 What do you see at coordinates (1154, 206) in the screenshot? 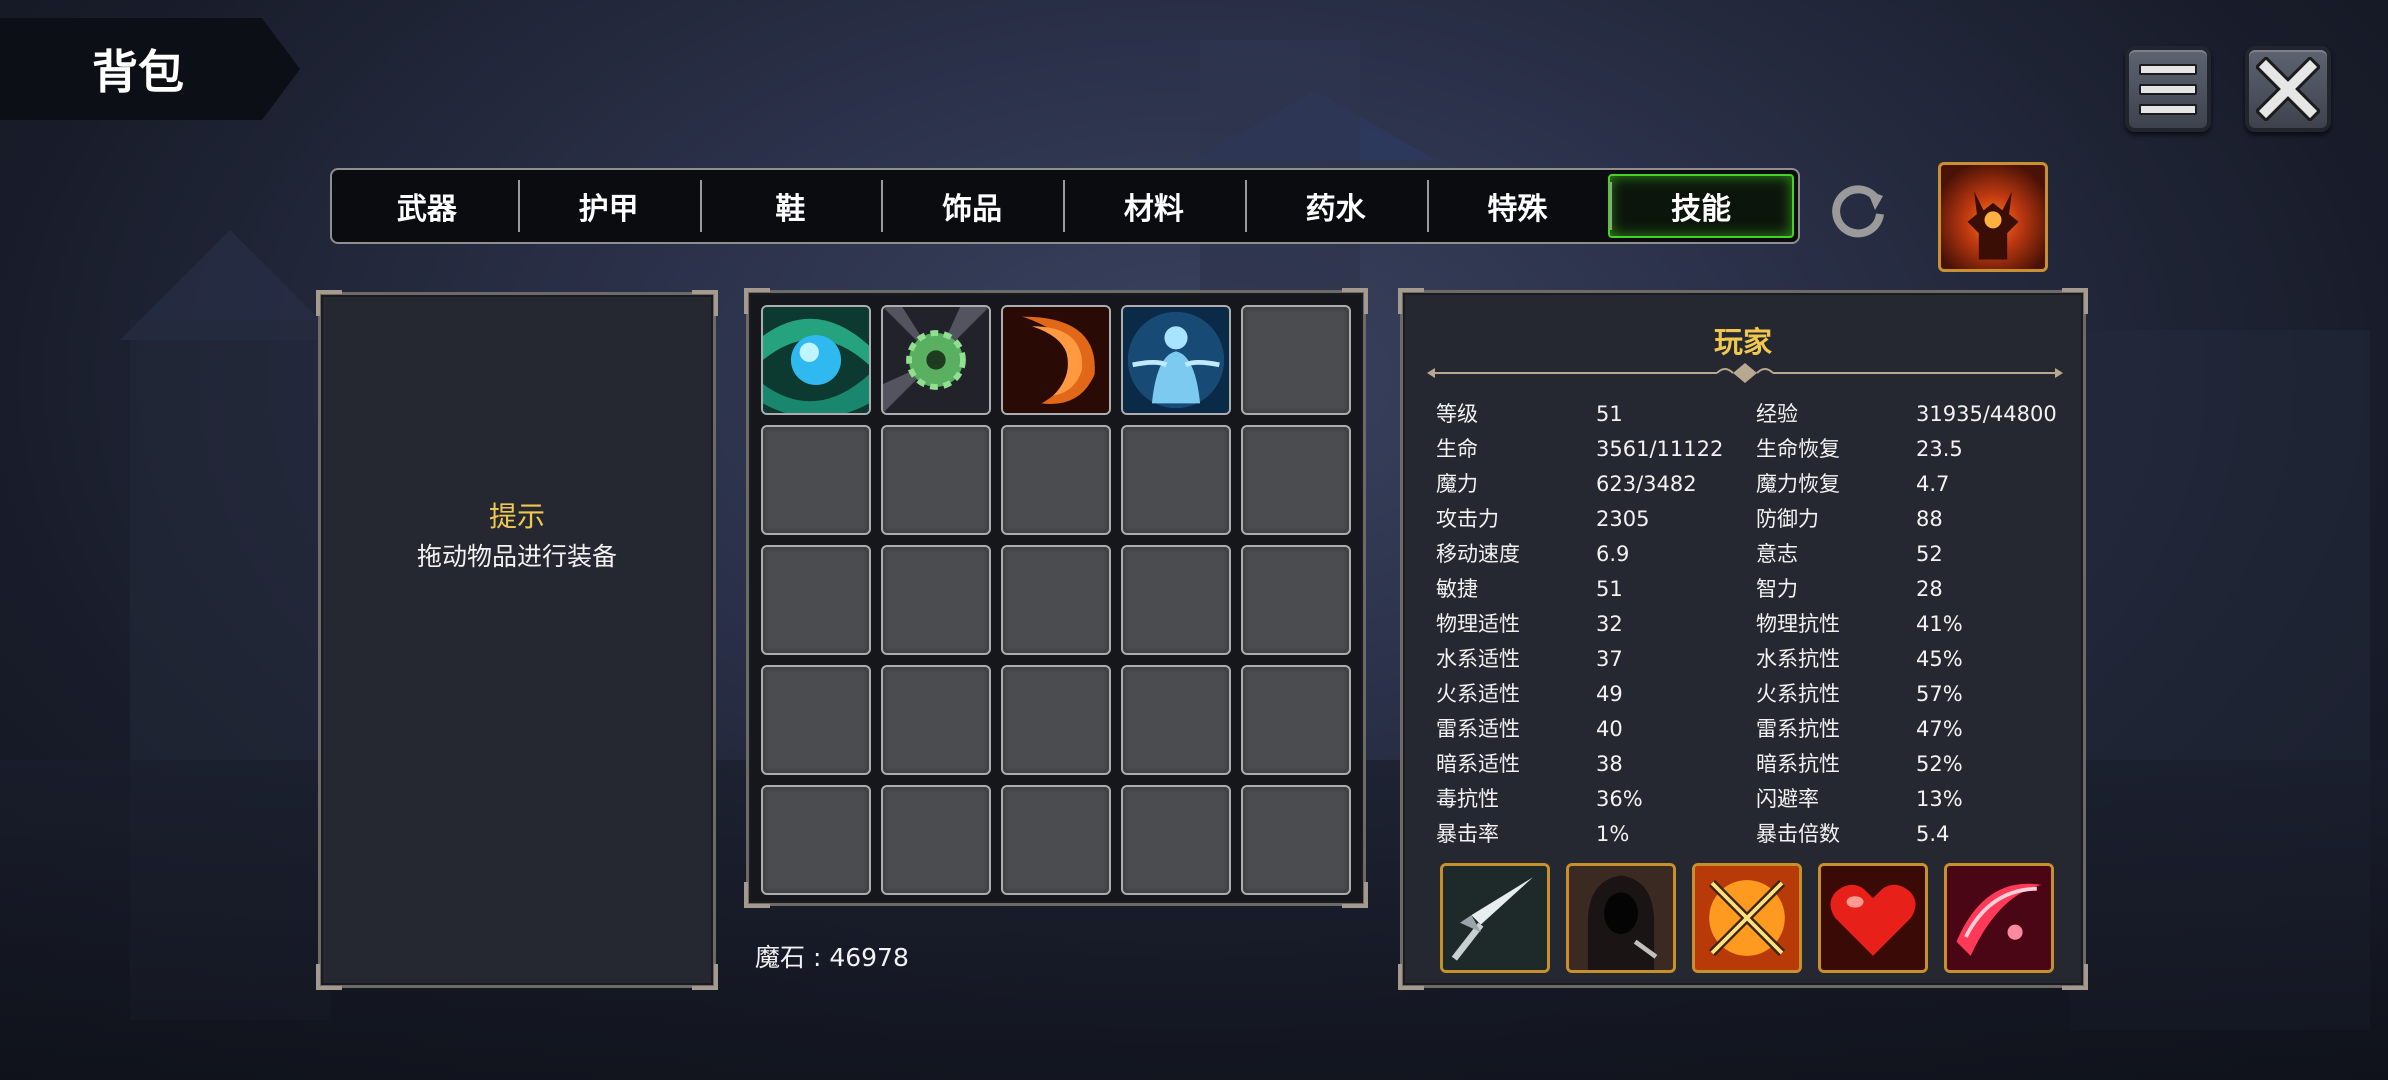
I see `tab-materials: 材料` at bounding box center [1154, 206].